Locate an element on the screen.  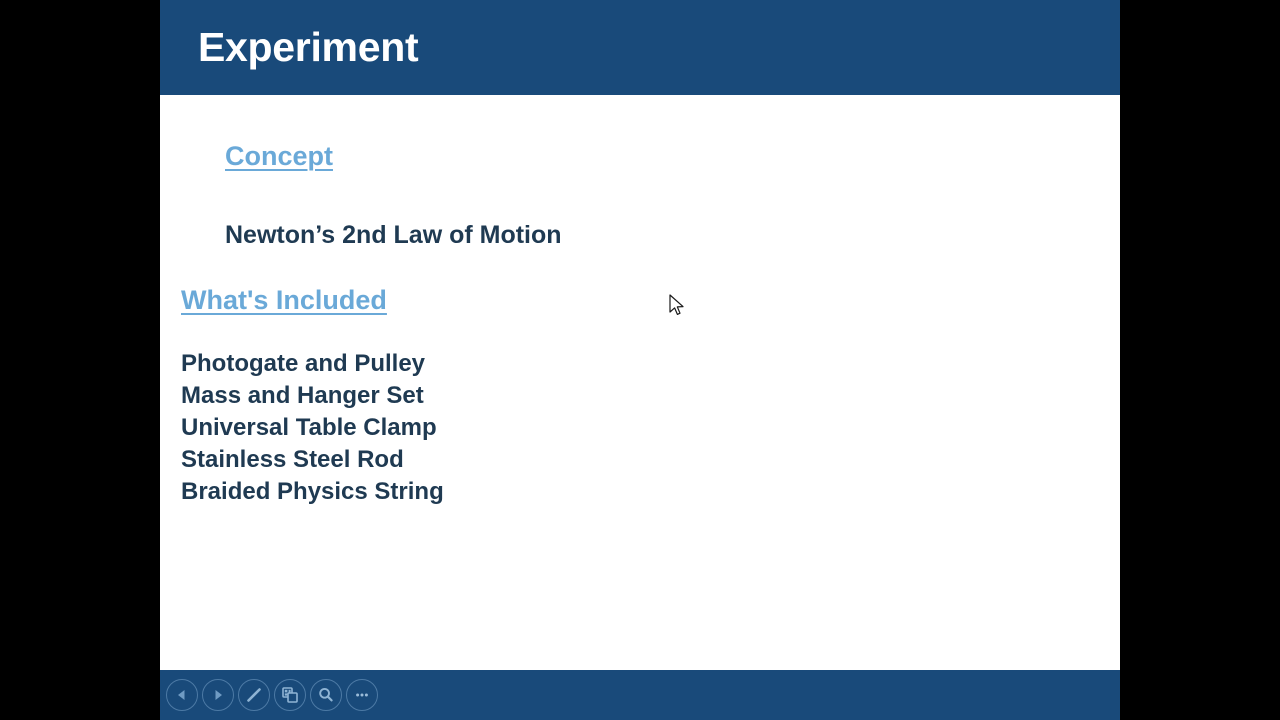
slides-overview-button is located at coordinates (290, 695).